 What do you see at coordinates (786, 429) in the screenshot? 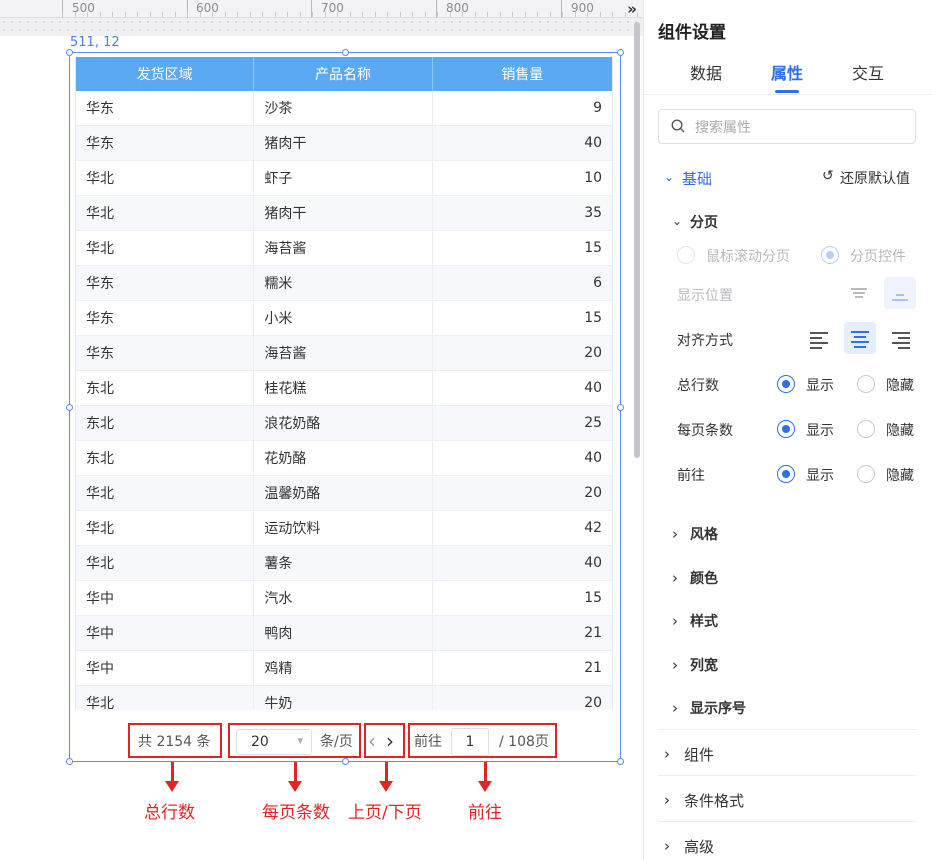
I see `radio-page-size-show` at bounding box center [786, 429].